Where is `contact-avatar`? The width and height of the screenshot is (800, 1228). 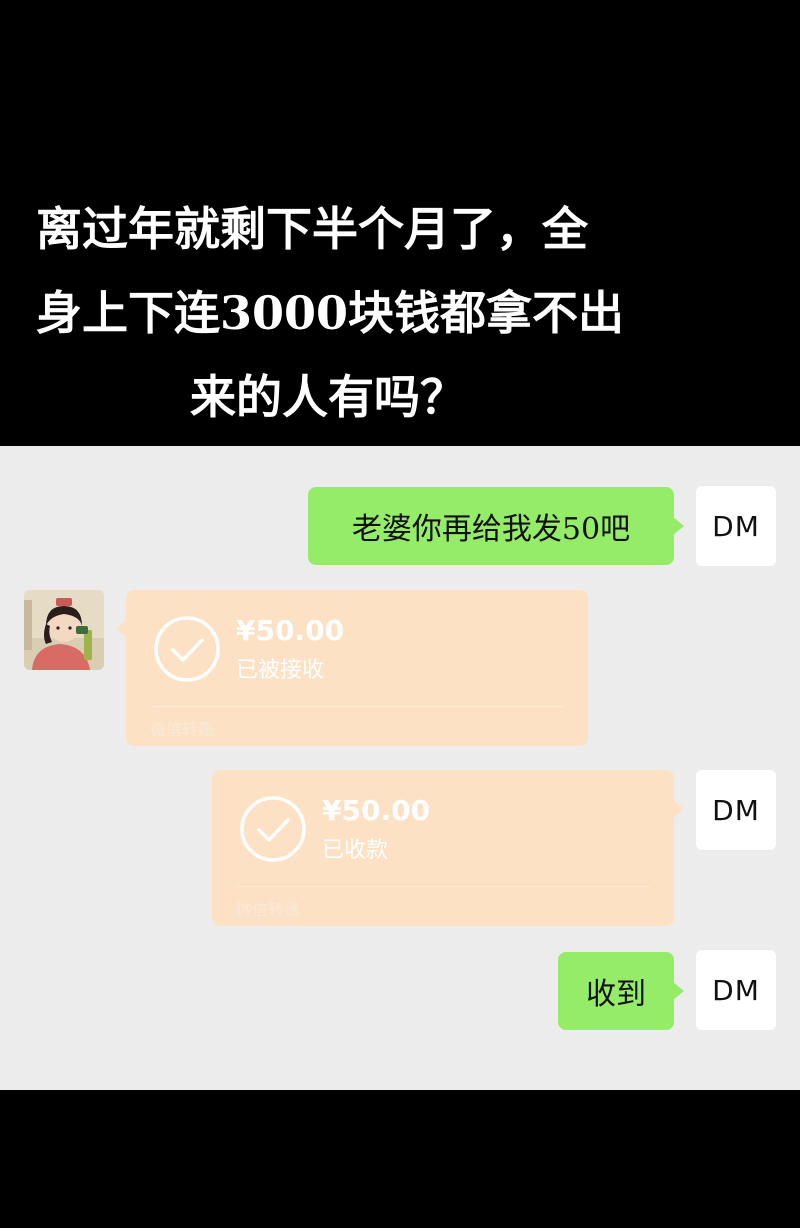 contact-avatar is located at coordinates (64, 630).